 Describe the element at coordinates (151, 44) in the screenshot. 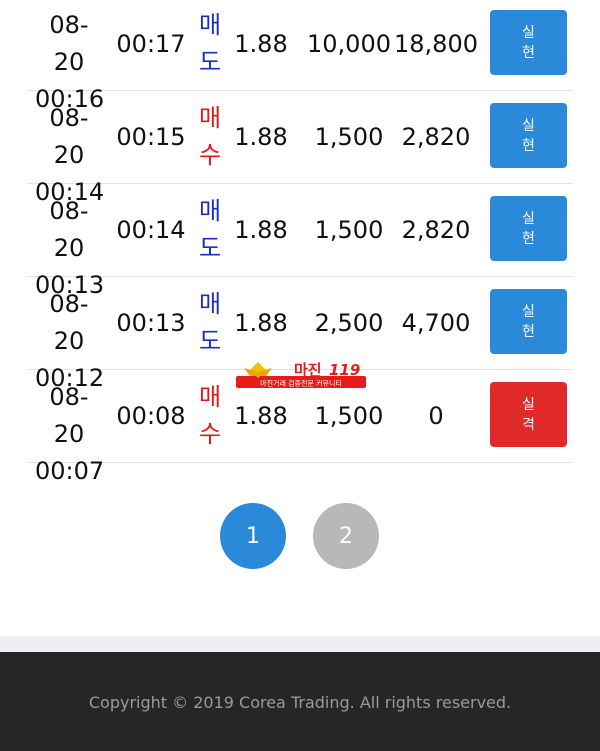

I see `trade-start-time: 00:17` at that location.